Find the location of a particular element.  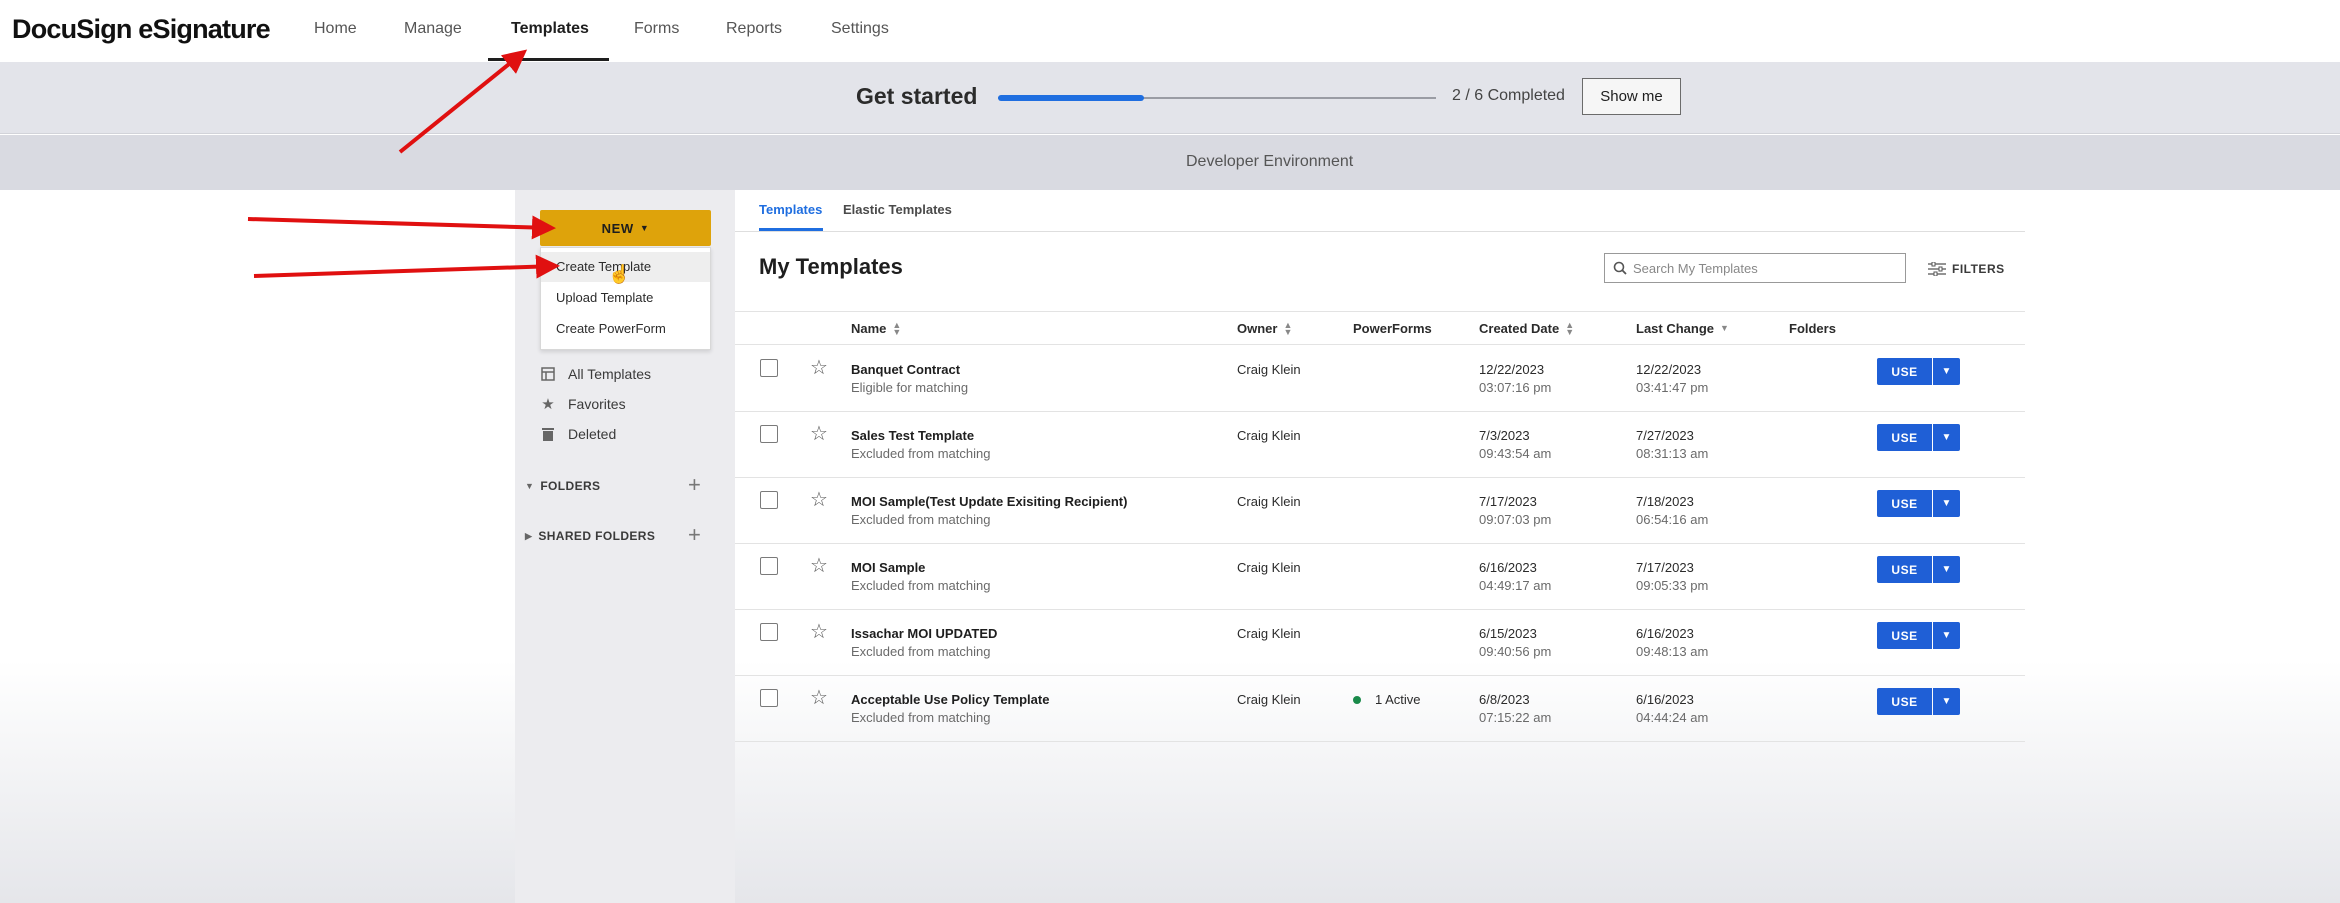

template-name: Issachar MOI UPDATED is located at coordinates (924, 633).